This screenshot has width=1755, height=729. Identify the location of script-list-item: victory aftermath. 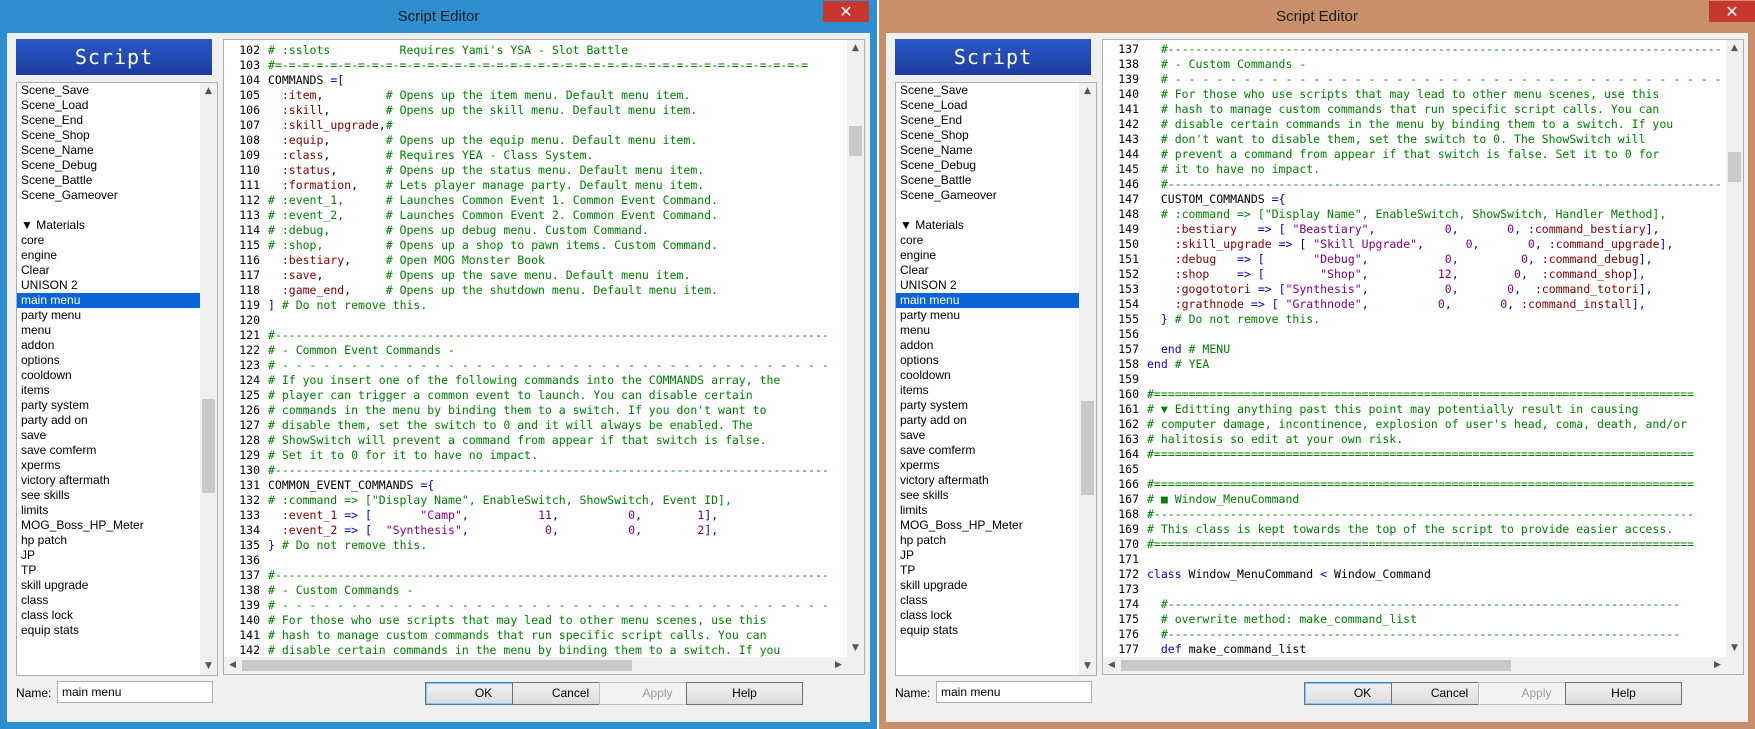
(108, 480).